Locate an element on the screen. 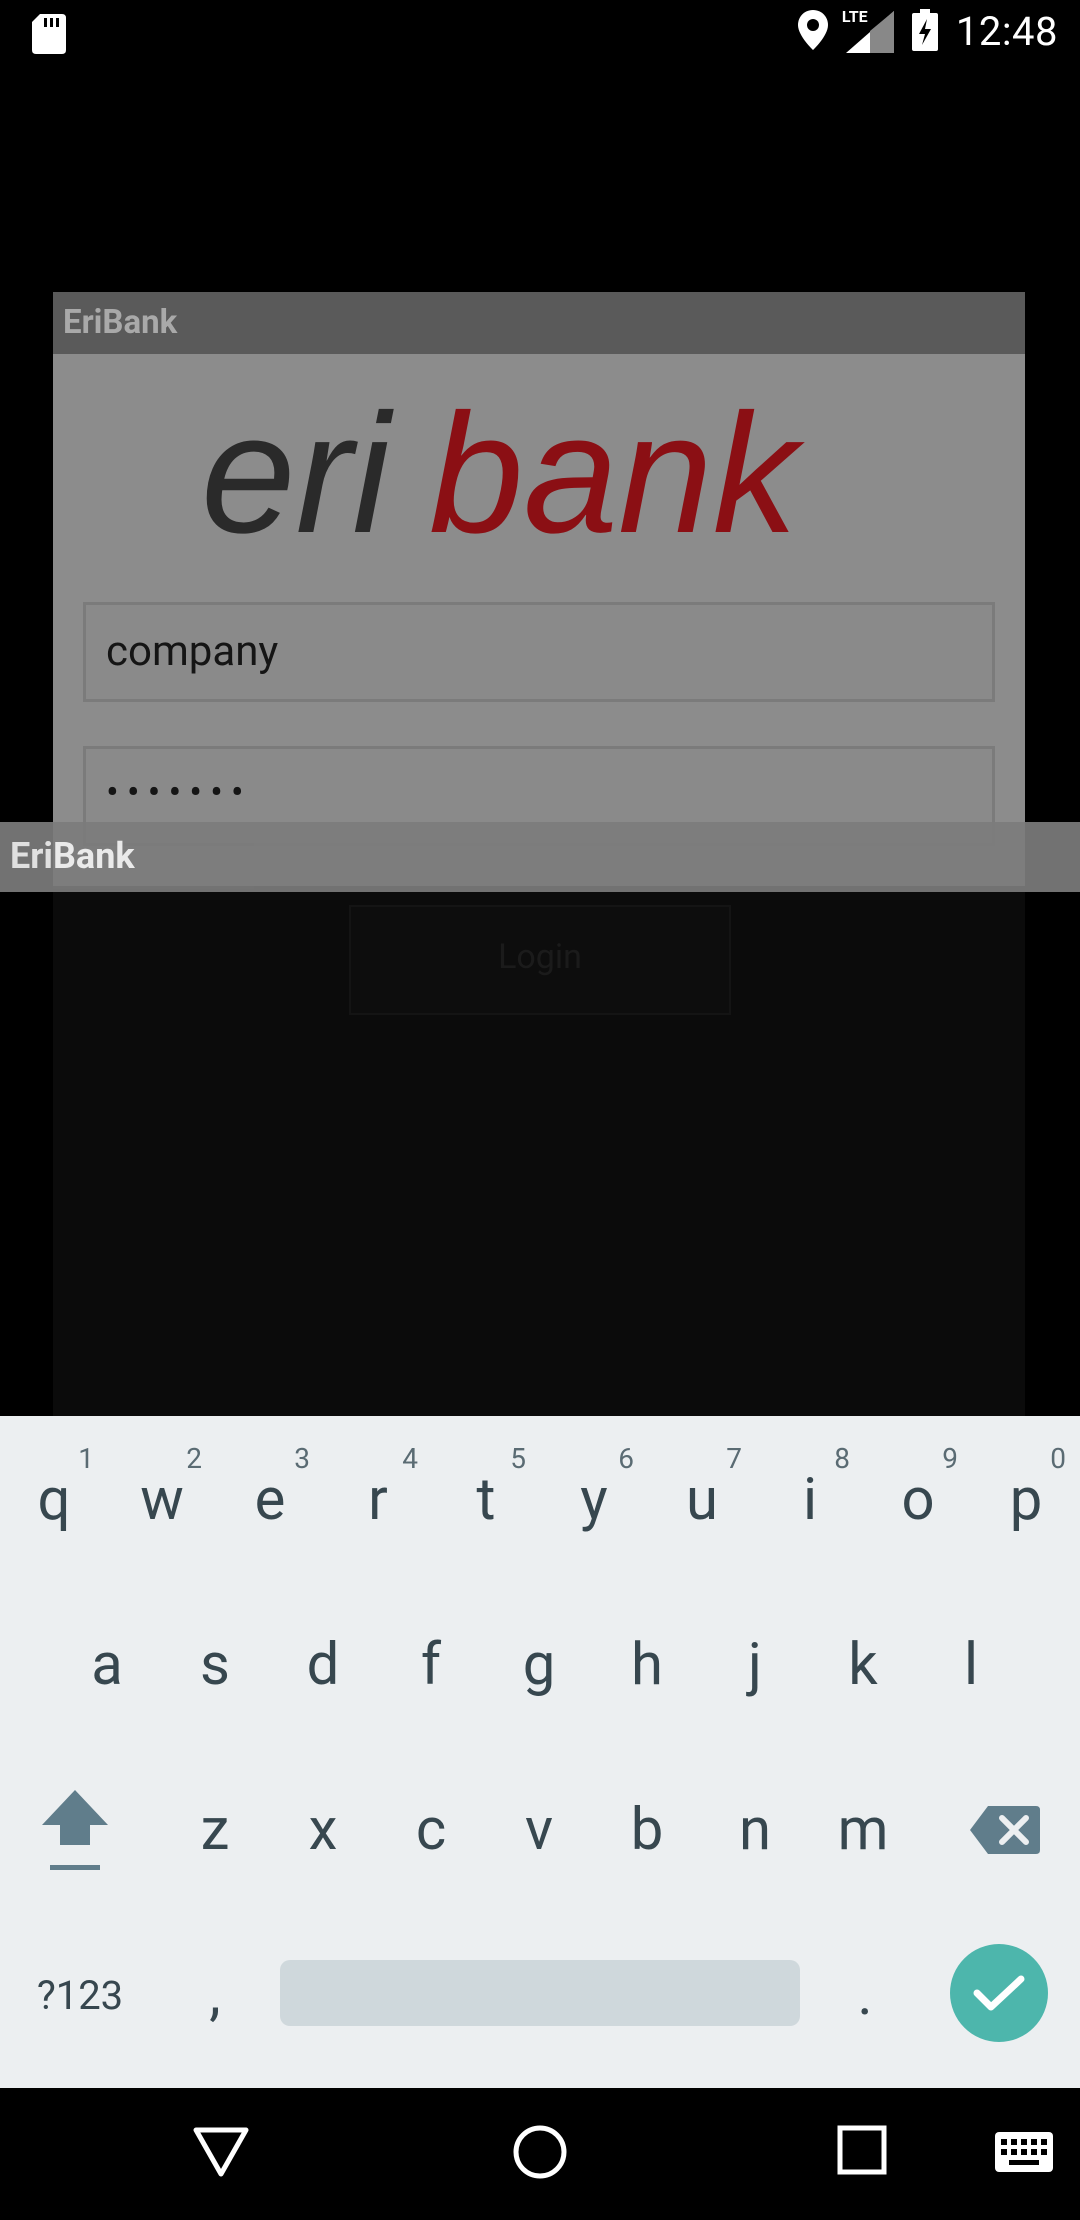 The image size is (1080, 2220). key-label: s is located at coordinates (215, 1665).